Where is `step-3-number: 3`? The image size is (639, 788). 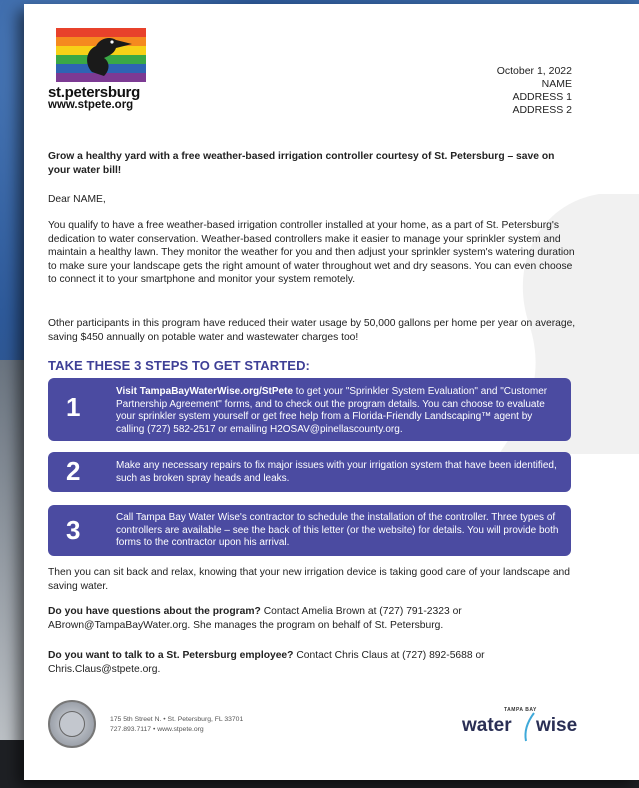 step-3-number: 3 is located at coordinates (73, 530).